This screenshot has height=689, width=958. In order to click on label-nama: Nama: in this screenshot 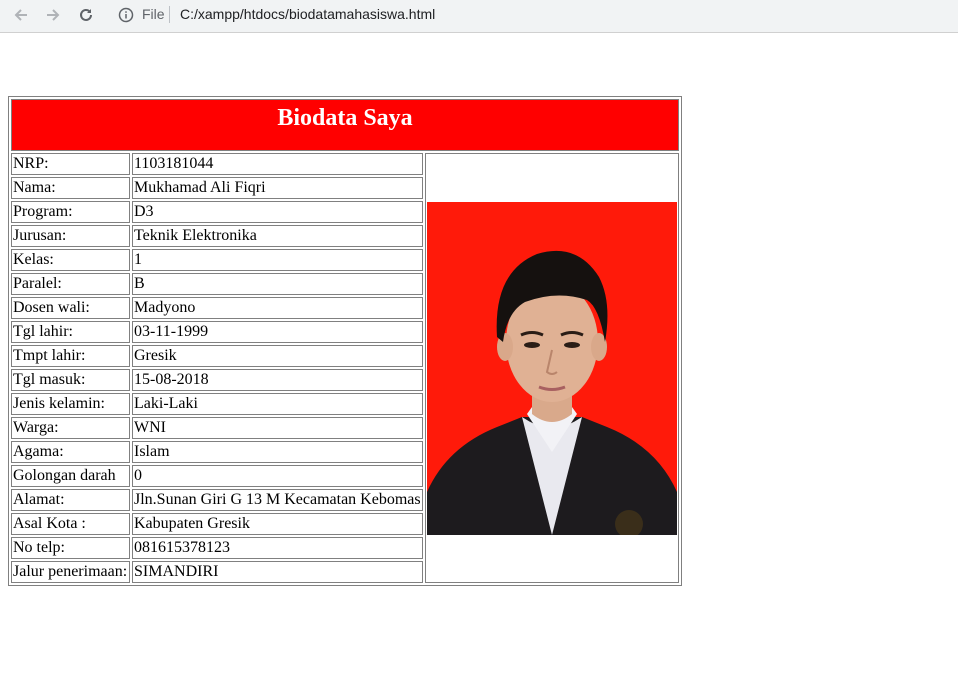, I will do `click(70, 188)`.